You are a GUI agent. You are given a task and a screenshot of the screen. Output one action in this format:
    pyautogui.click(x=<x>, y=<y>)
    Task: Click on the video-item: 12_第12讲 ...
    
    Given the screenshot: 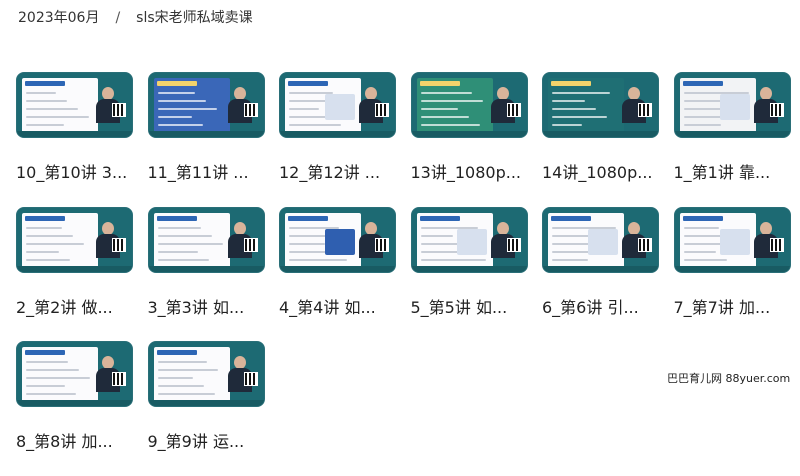 What is the action you would take?
    pyautogui.click(x=337, y=139)
    